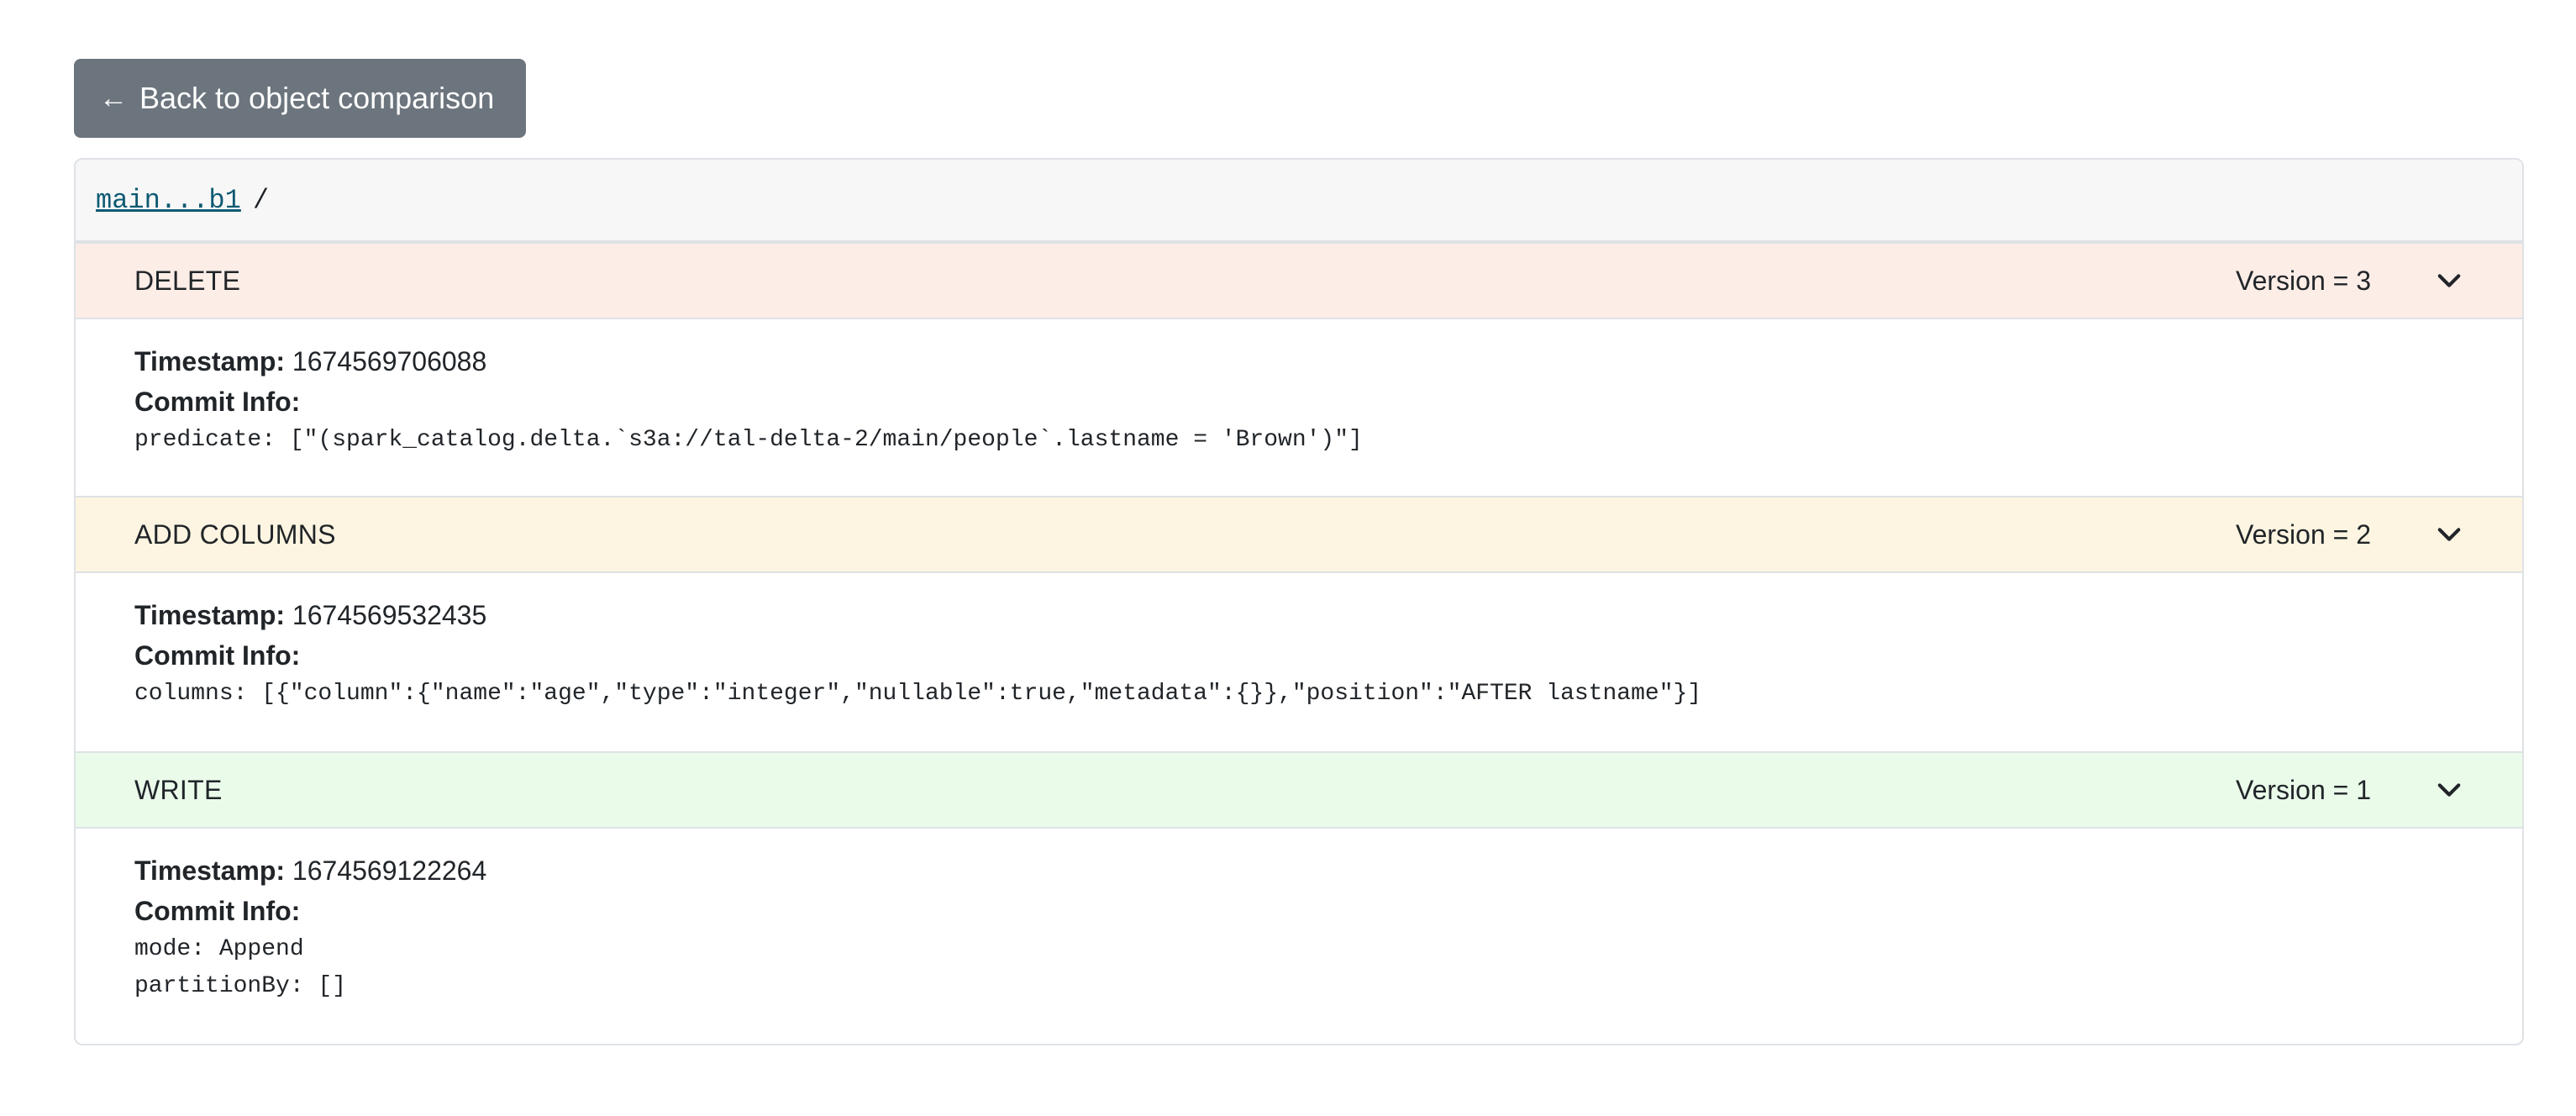 The image size is (2576, 1116). What do you see at coordinates (1298, 870) in the screenshot?
I see `timestamp-row: Timestamp: 1674569122264` at bounding box center [1298, 870].